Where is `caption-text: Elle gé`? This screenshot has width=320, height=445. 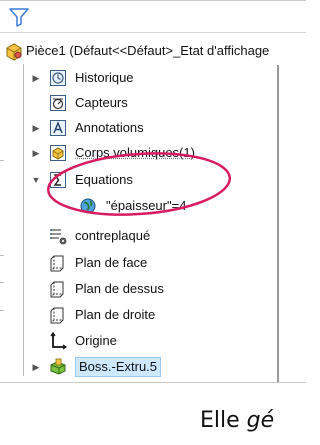
caption-text: Elle gé is located at coordinates (237, 420).